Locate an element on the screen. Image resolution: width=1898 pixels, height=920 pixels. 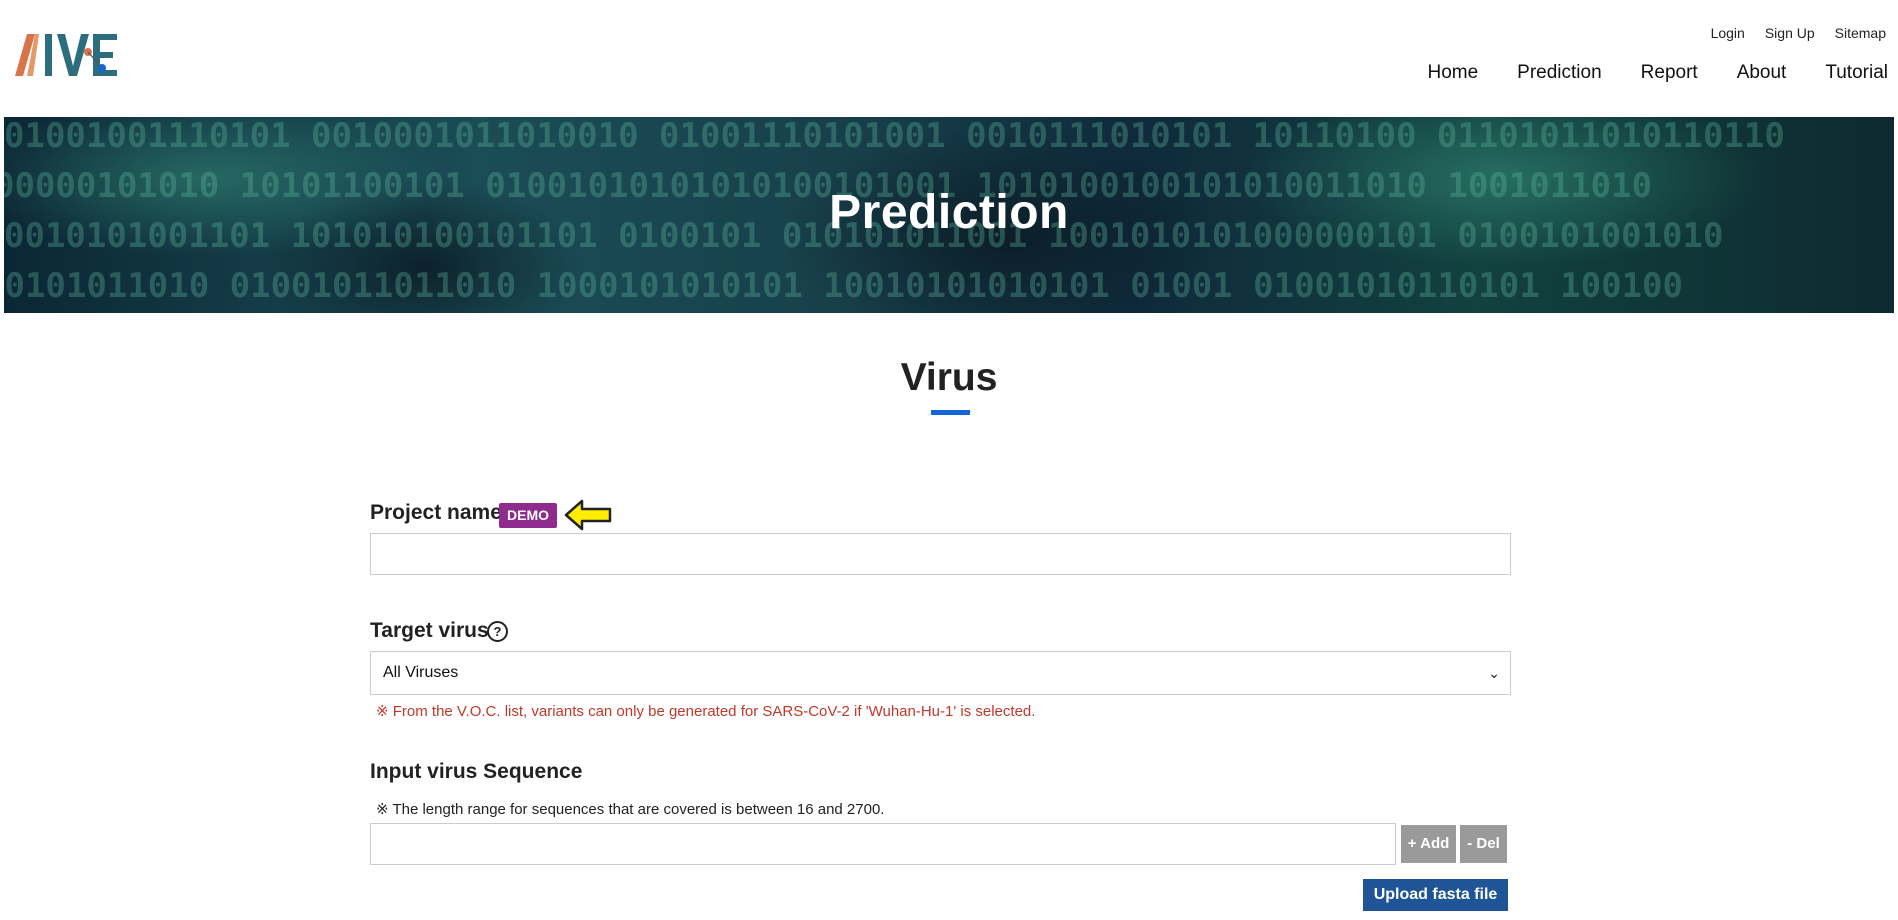
upload-fasta-button: Upload fasta file is located at coordinates (1435, 895).